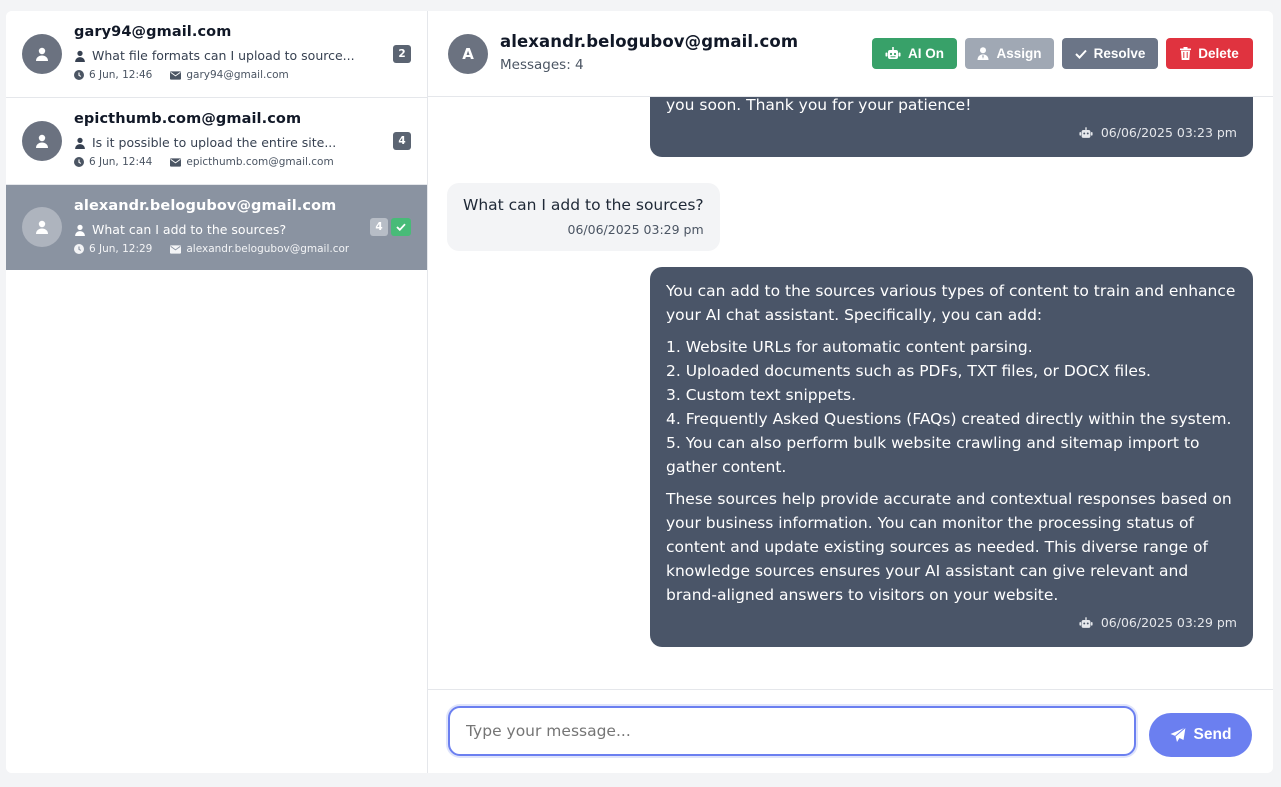 This screenshot has height=787, width=1281. What do you see at coordinates (926, 53) in the screenshot?
I see `ai-toggle-label: AI On` at bounding box center [926, 53].